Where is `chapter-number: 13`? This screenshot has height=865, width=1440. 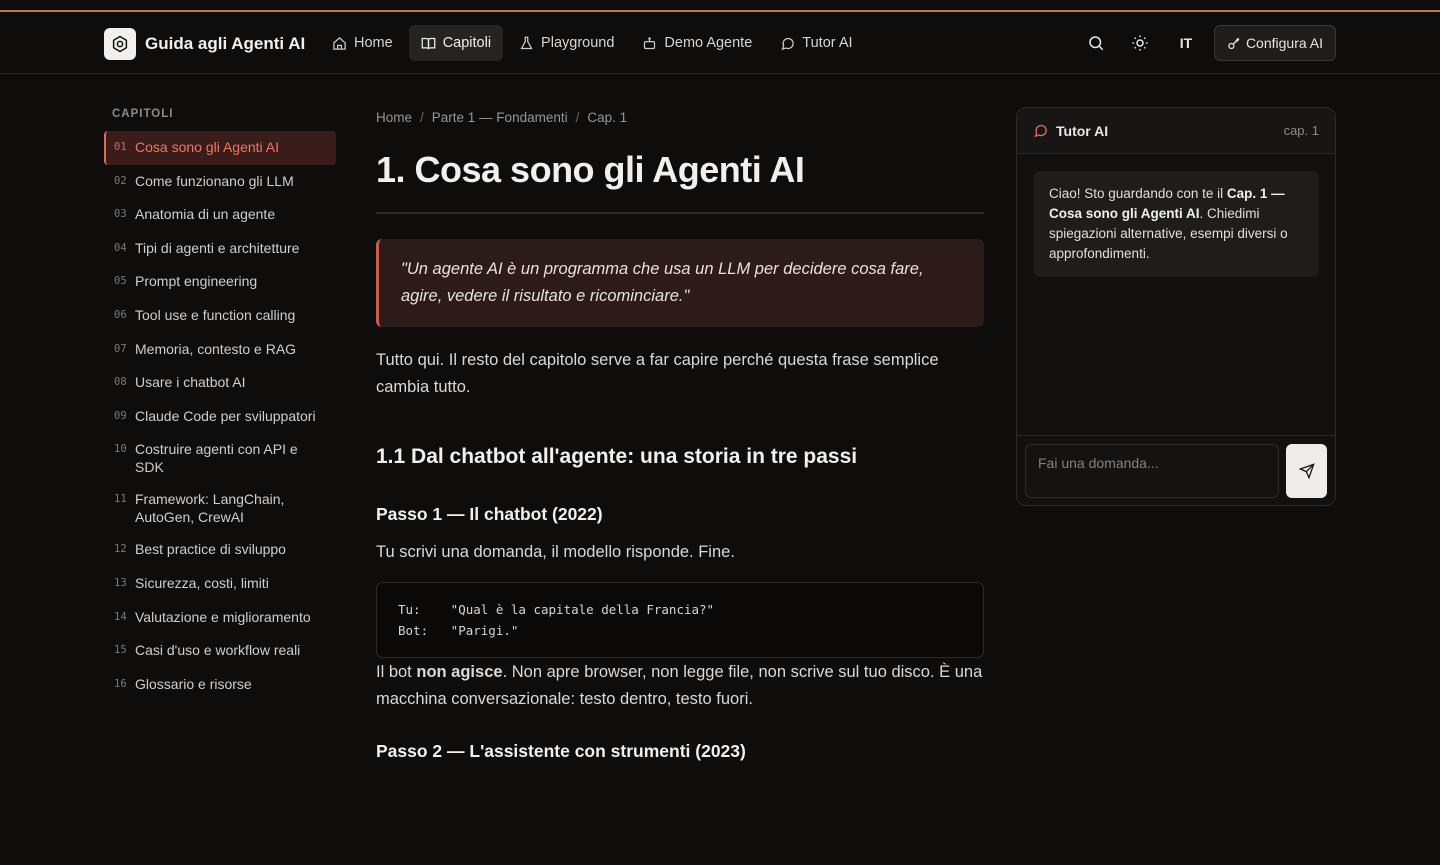
chapter-number: 13 is located at coordinates (120, 582).